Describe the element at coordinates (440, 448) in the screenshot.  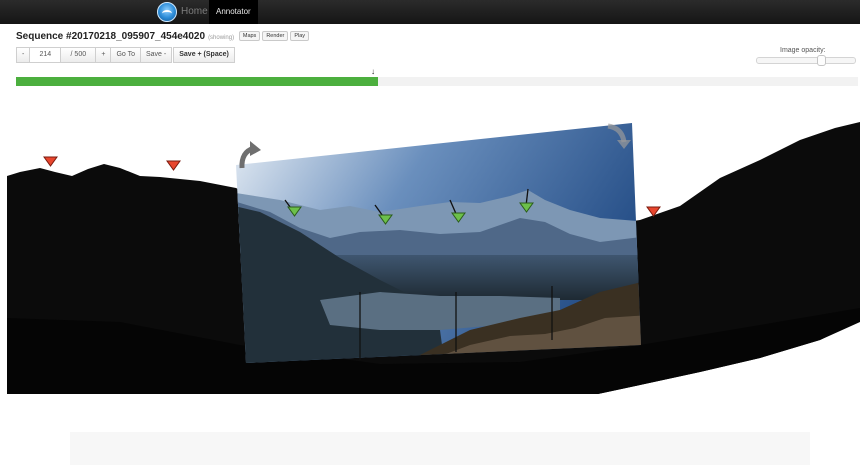
I see `bottom-panel` at that location.